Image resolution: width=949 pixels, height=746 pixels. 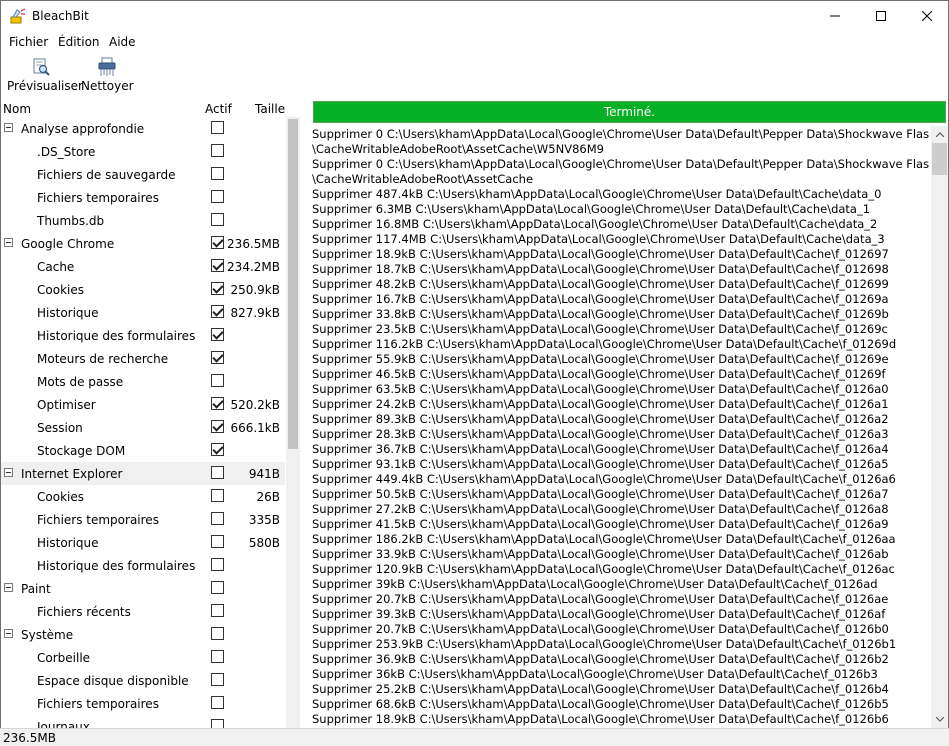 I want to click on tree-row-label: Stockage DOM, so click(x=81, y=451).